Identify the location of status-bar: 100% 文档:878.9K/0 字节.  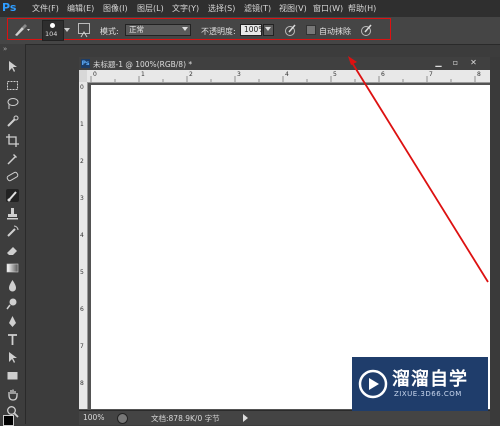
(284, 417).